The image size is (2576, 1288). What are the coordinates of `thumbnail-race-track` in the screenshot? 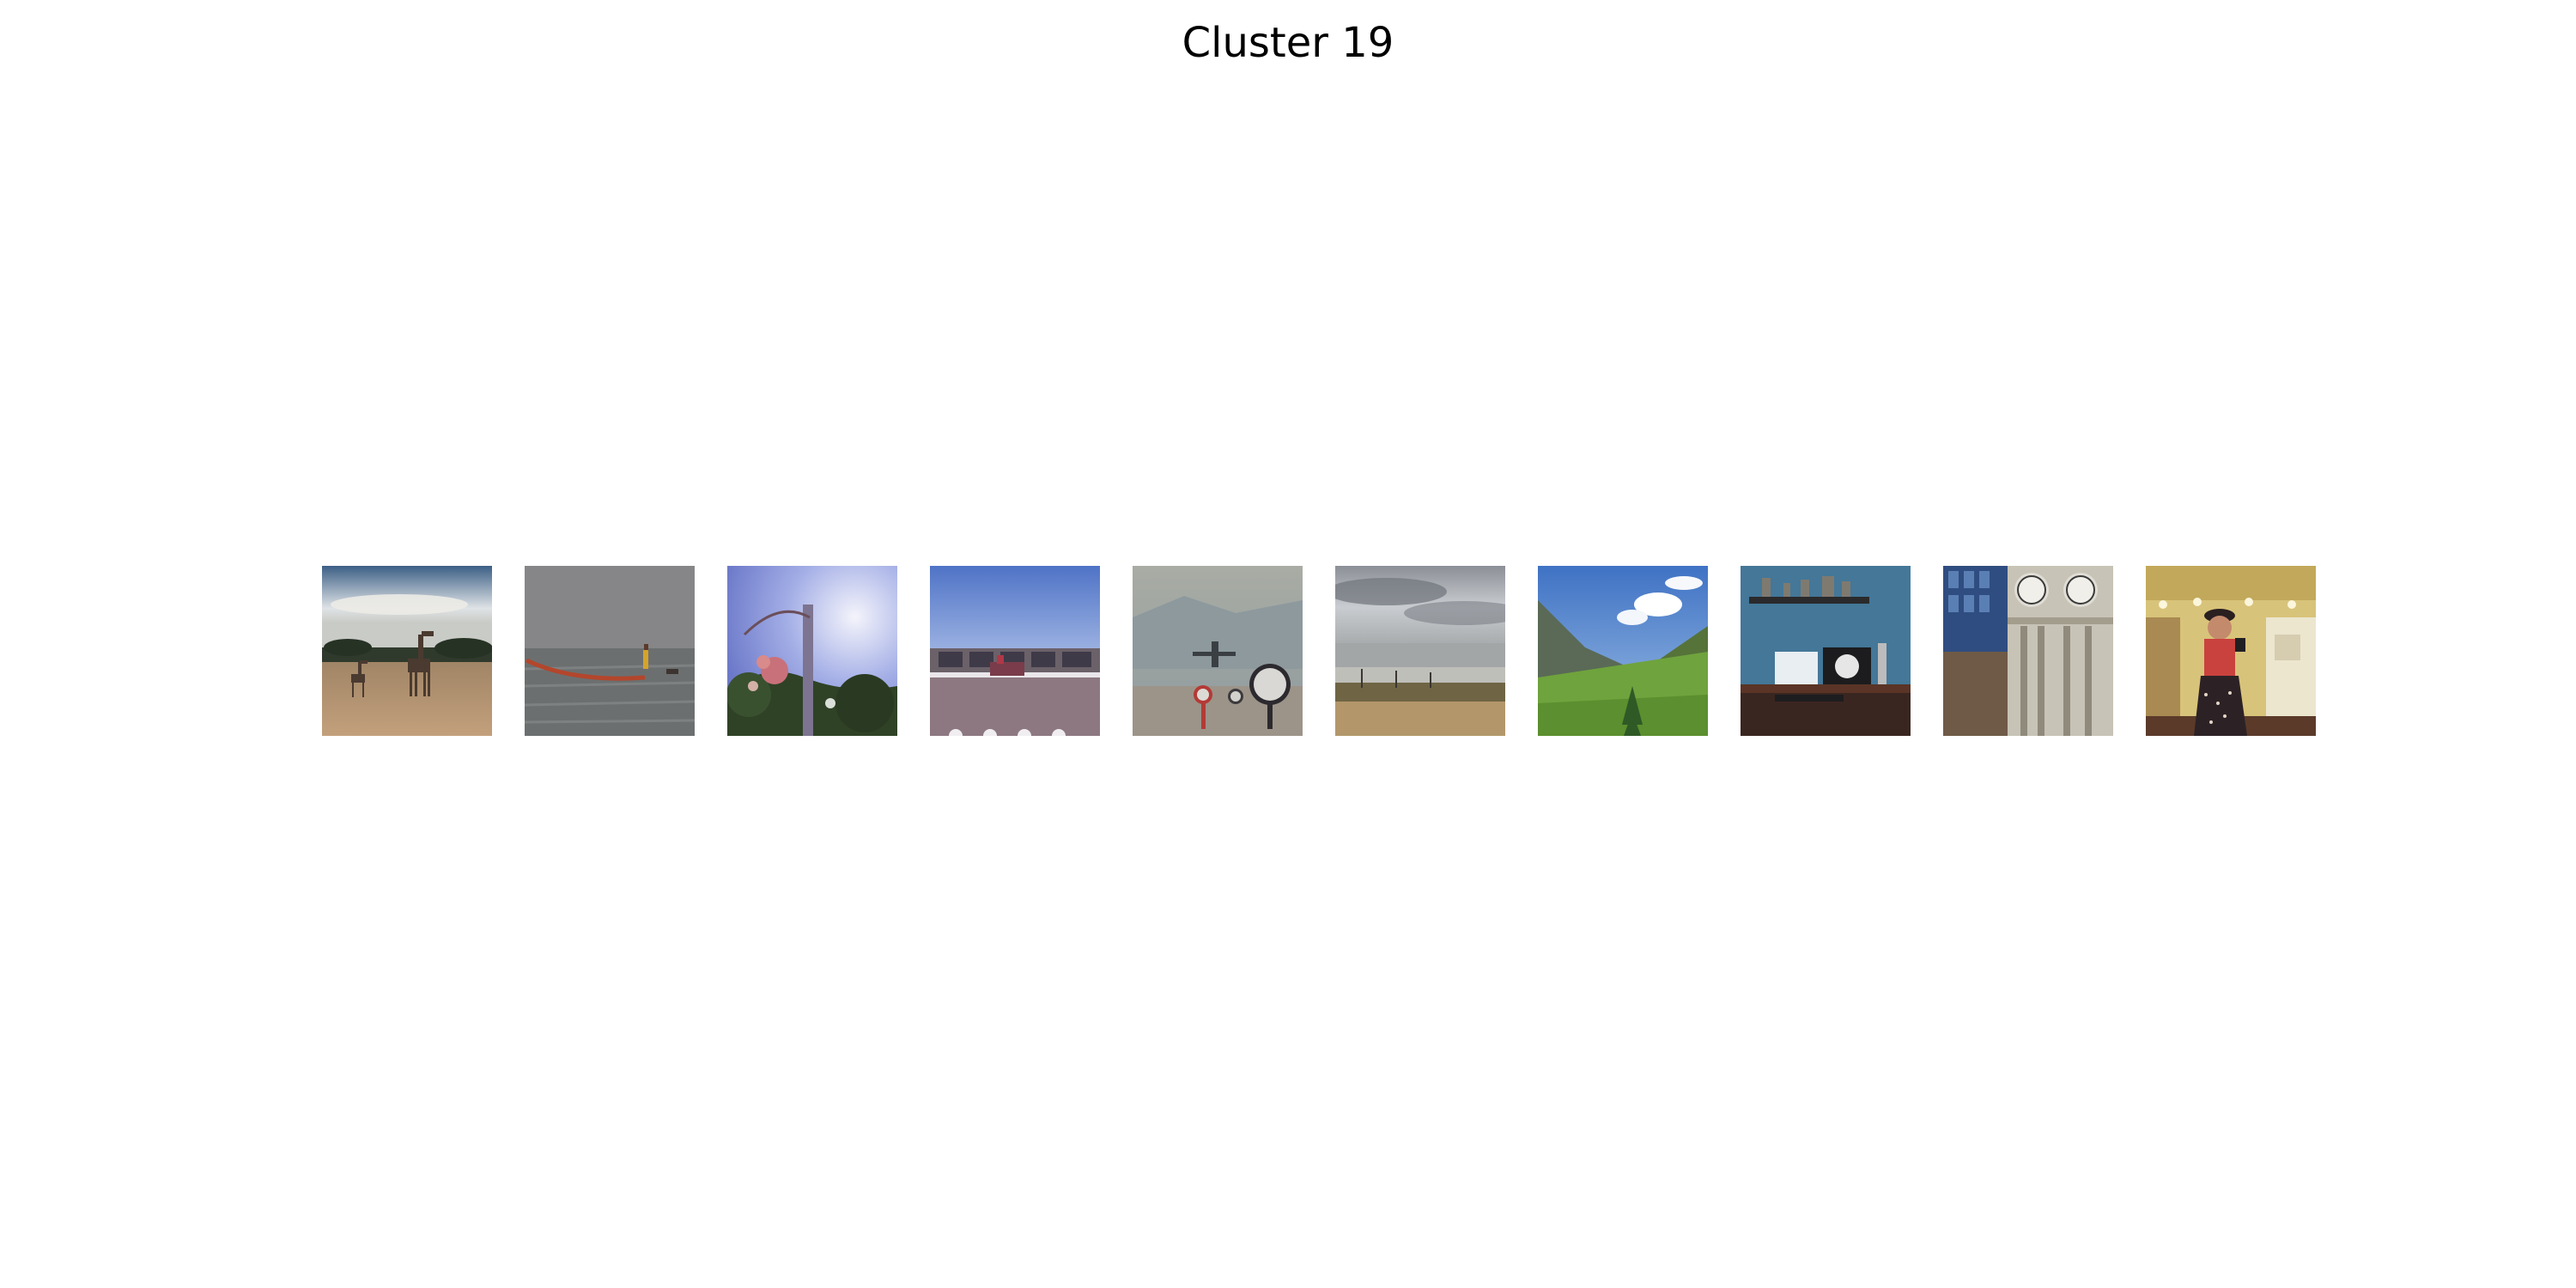 It's located at (1015, 651).